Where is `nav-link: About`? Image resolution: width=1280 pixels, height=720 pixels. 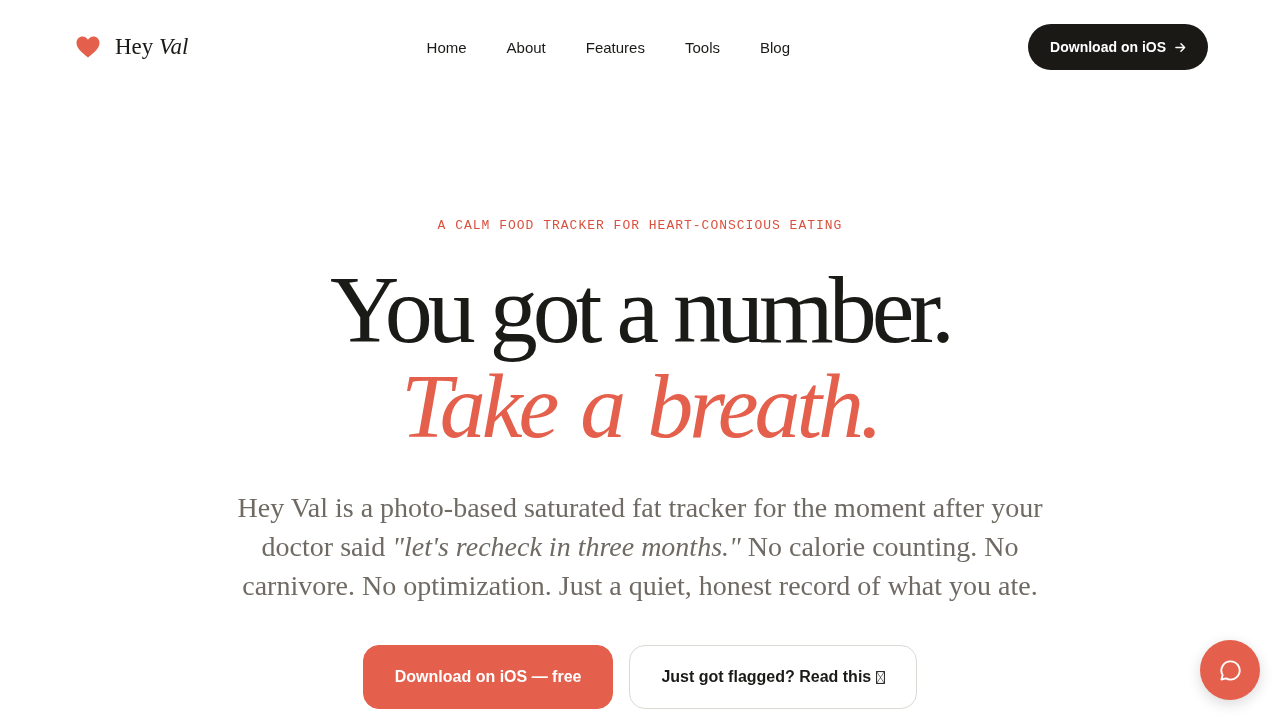
nav-link: About is located at coordinates (526, 47).